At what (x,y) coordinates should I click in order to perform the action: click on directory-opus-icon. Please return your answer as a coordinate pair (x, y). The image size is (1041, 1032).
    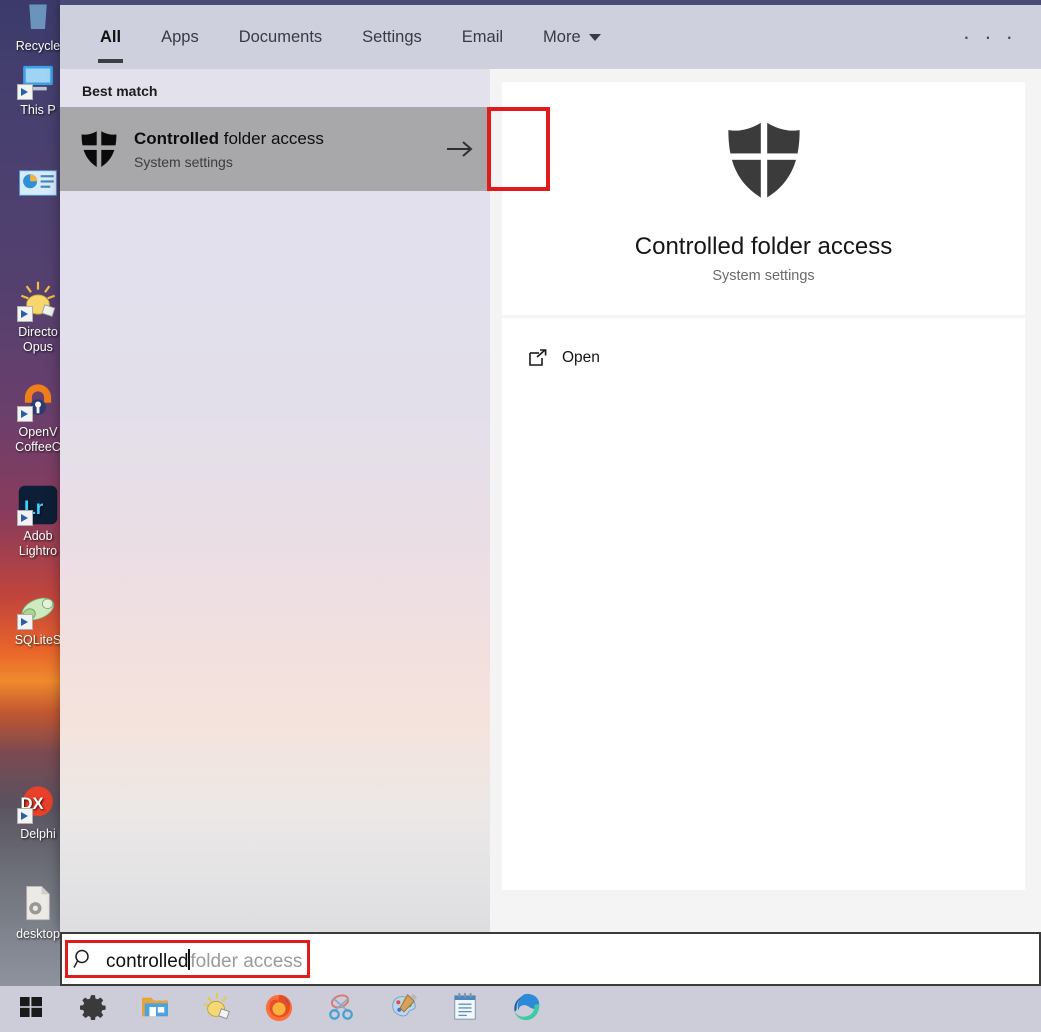
    Looking at the image, I should click on (38, 301).